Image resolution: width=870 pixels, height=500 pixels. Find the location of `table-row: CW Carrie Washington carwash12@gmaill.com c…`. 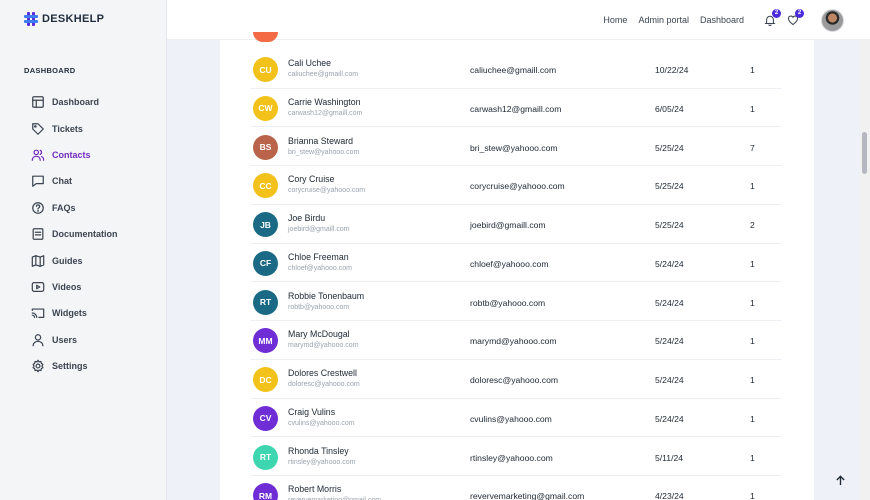

table-row: CW Carrie Washington carwash12@gmaill.com c… is located at coordinates (516, 108).